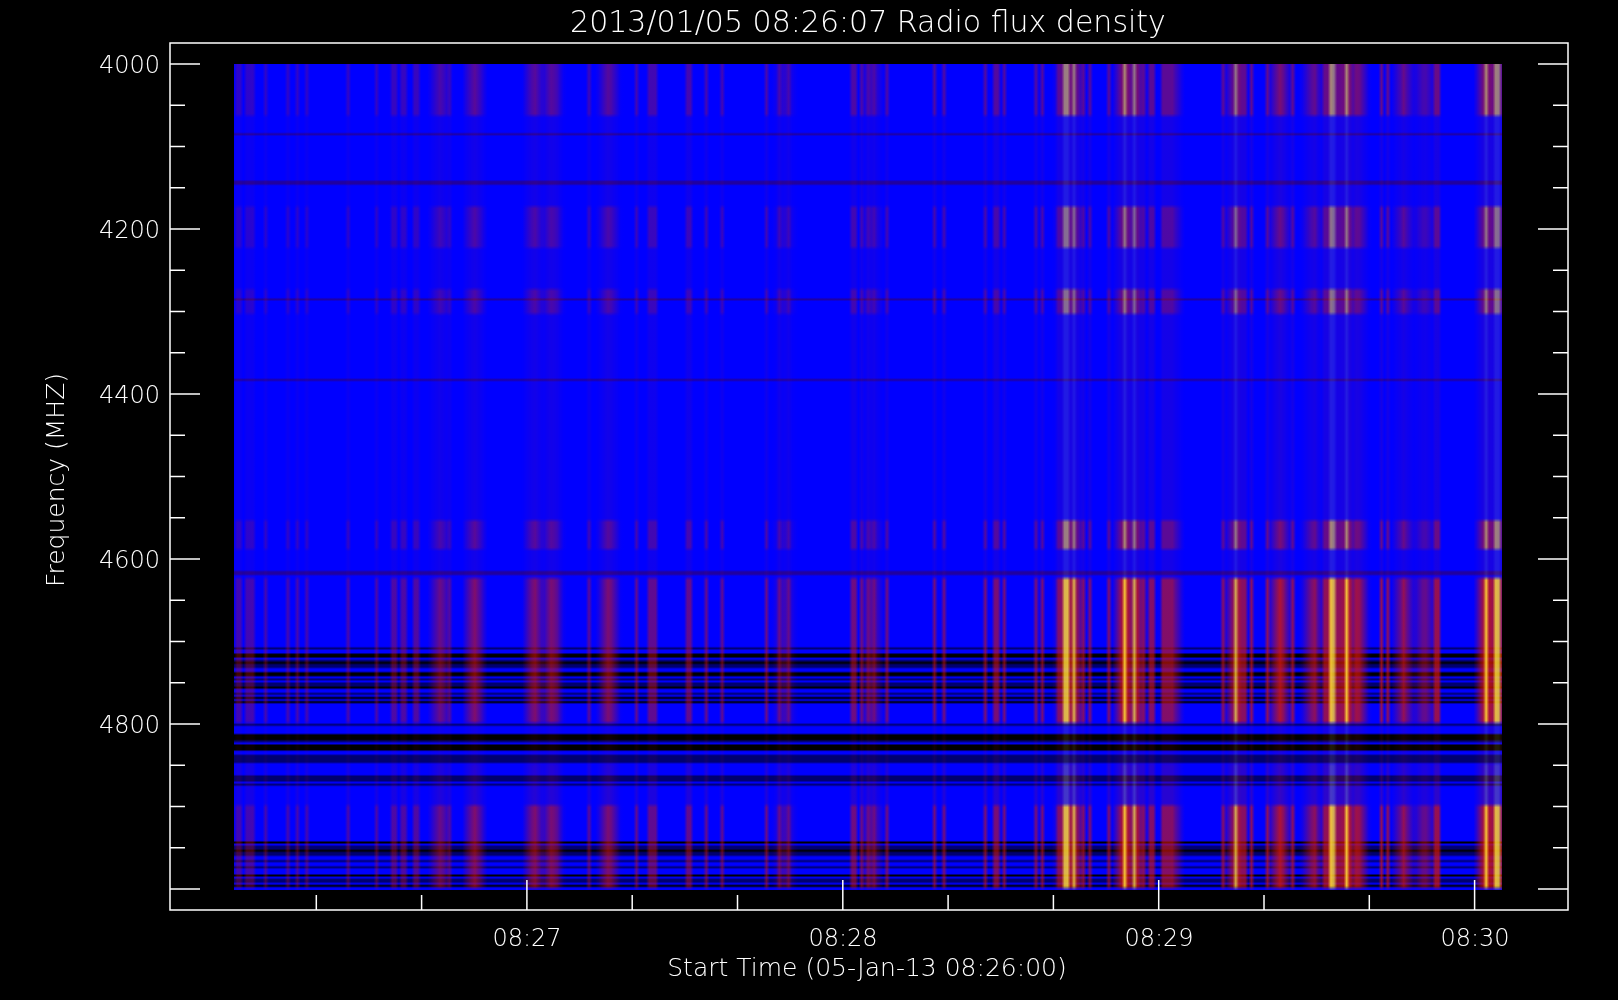 This screenshot has height=1000, width=1618. I want to click on x-axis-label: Start Time (05-Jan-13 08:26:00), so click(867, 967).